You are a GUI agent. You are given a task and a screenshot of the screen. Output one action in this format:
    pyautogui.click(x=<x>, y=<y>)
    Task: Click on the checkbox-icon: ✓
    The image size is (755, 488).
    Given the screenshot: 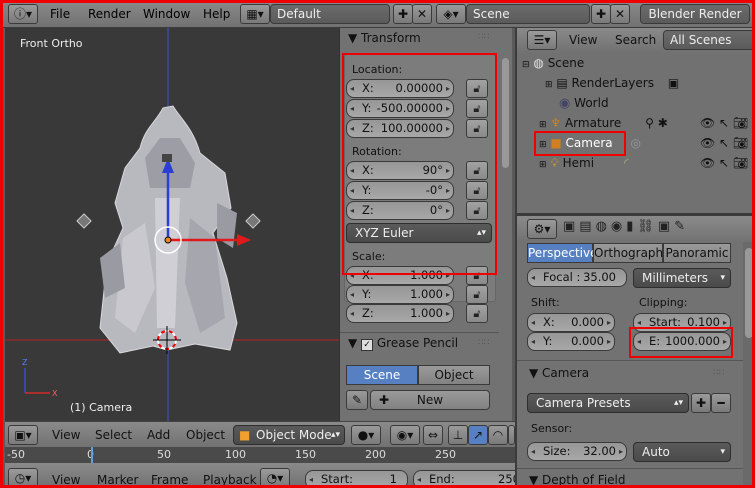 What is the action you would take?
    pyautogui.click(x=367, y=345)
    